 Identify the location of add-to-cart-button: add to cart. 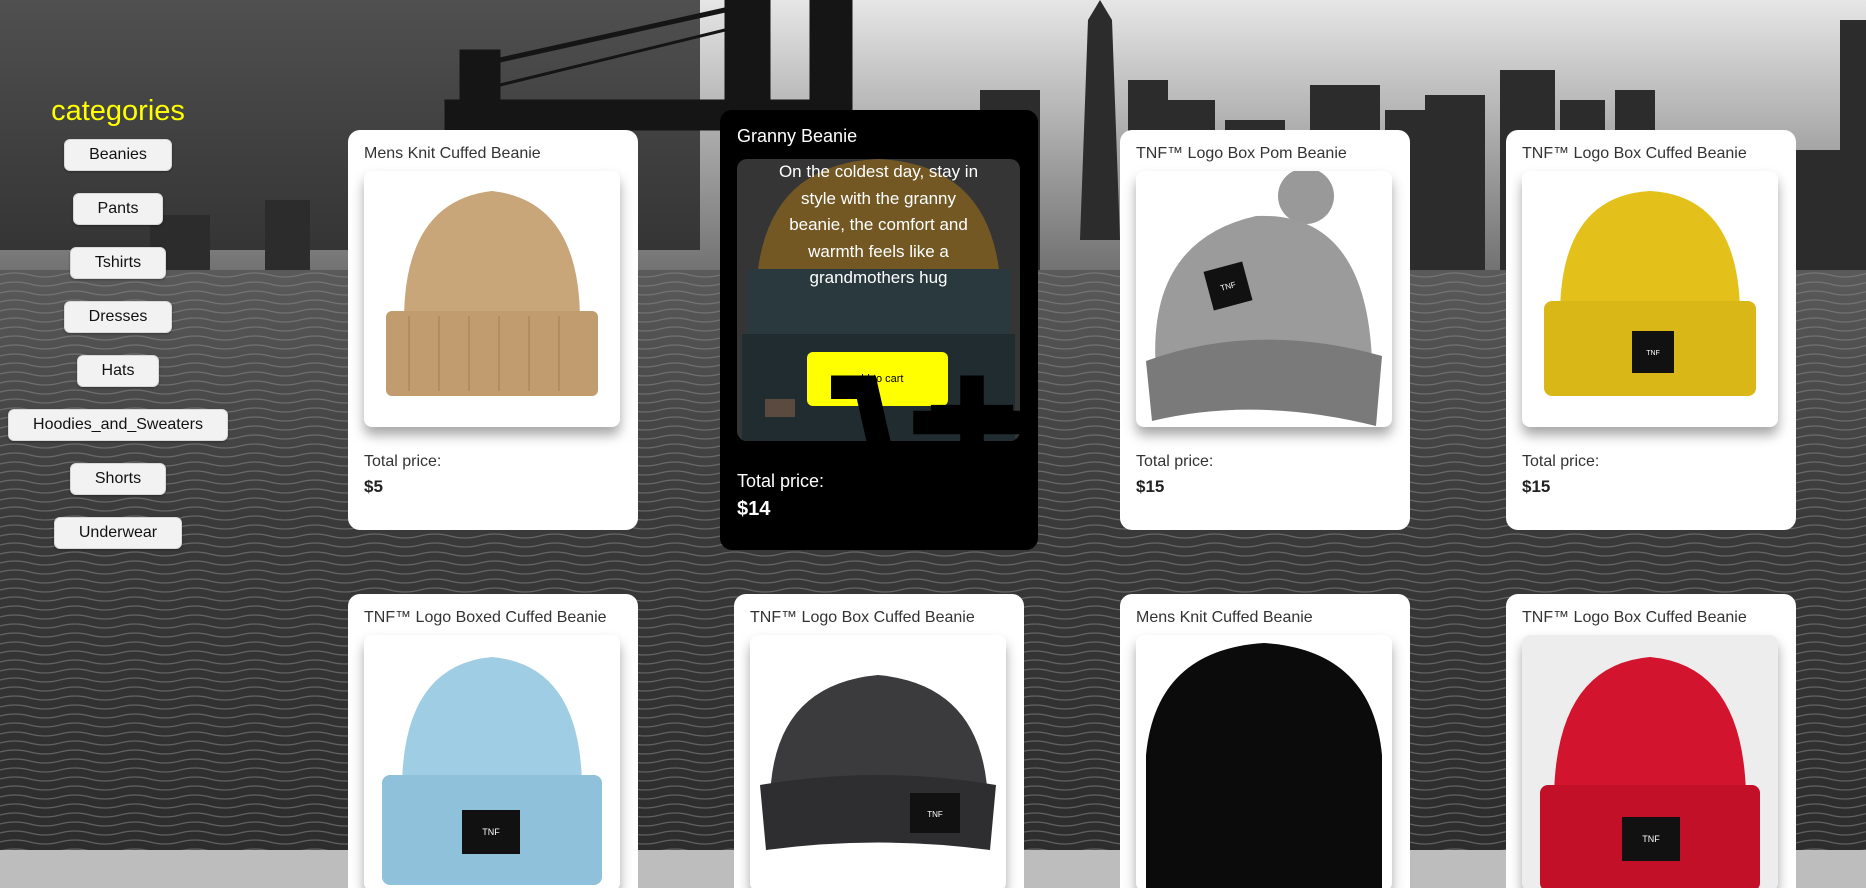
(913, 396).